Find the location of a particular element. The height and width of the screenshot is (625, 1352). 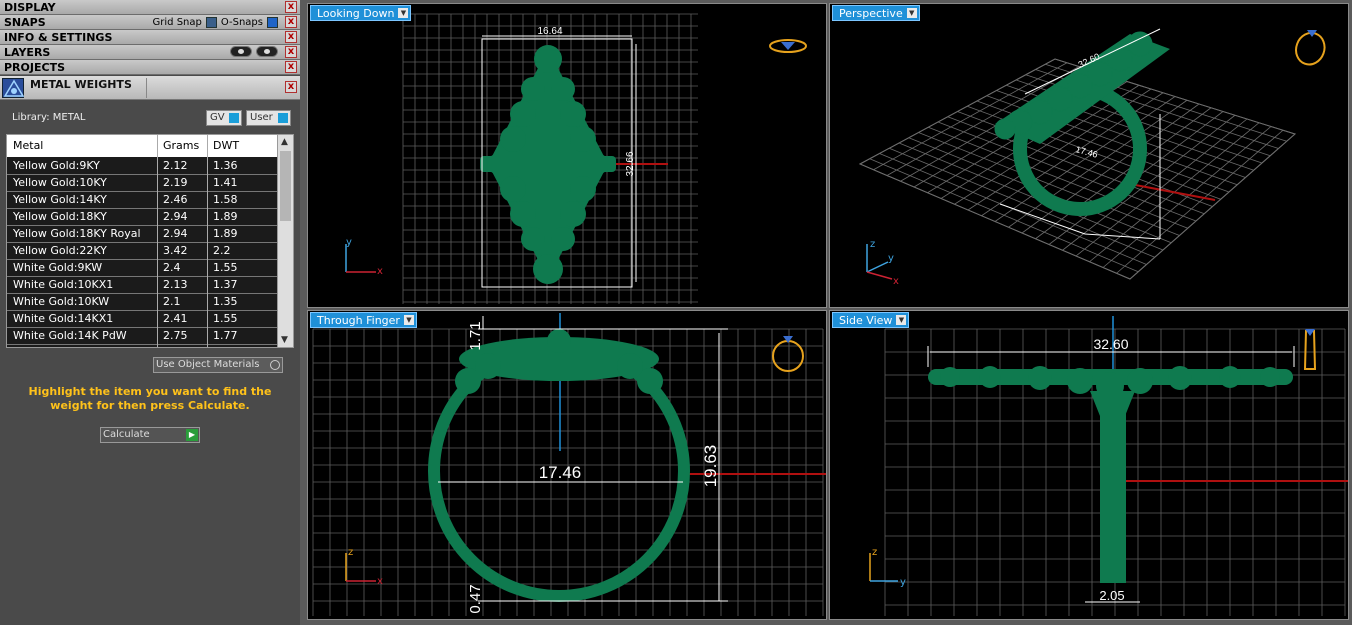

cell-dwt: 1.37 is located at coordinates (225, 284).